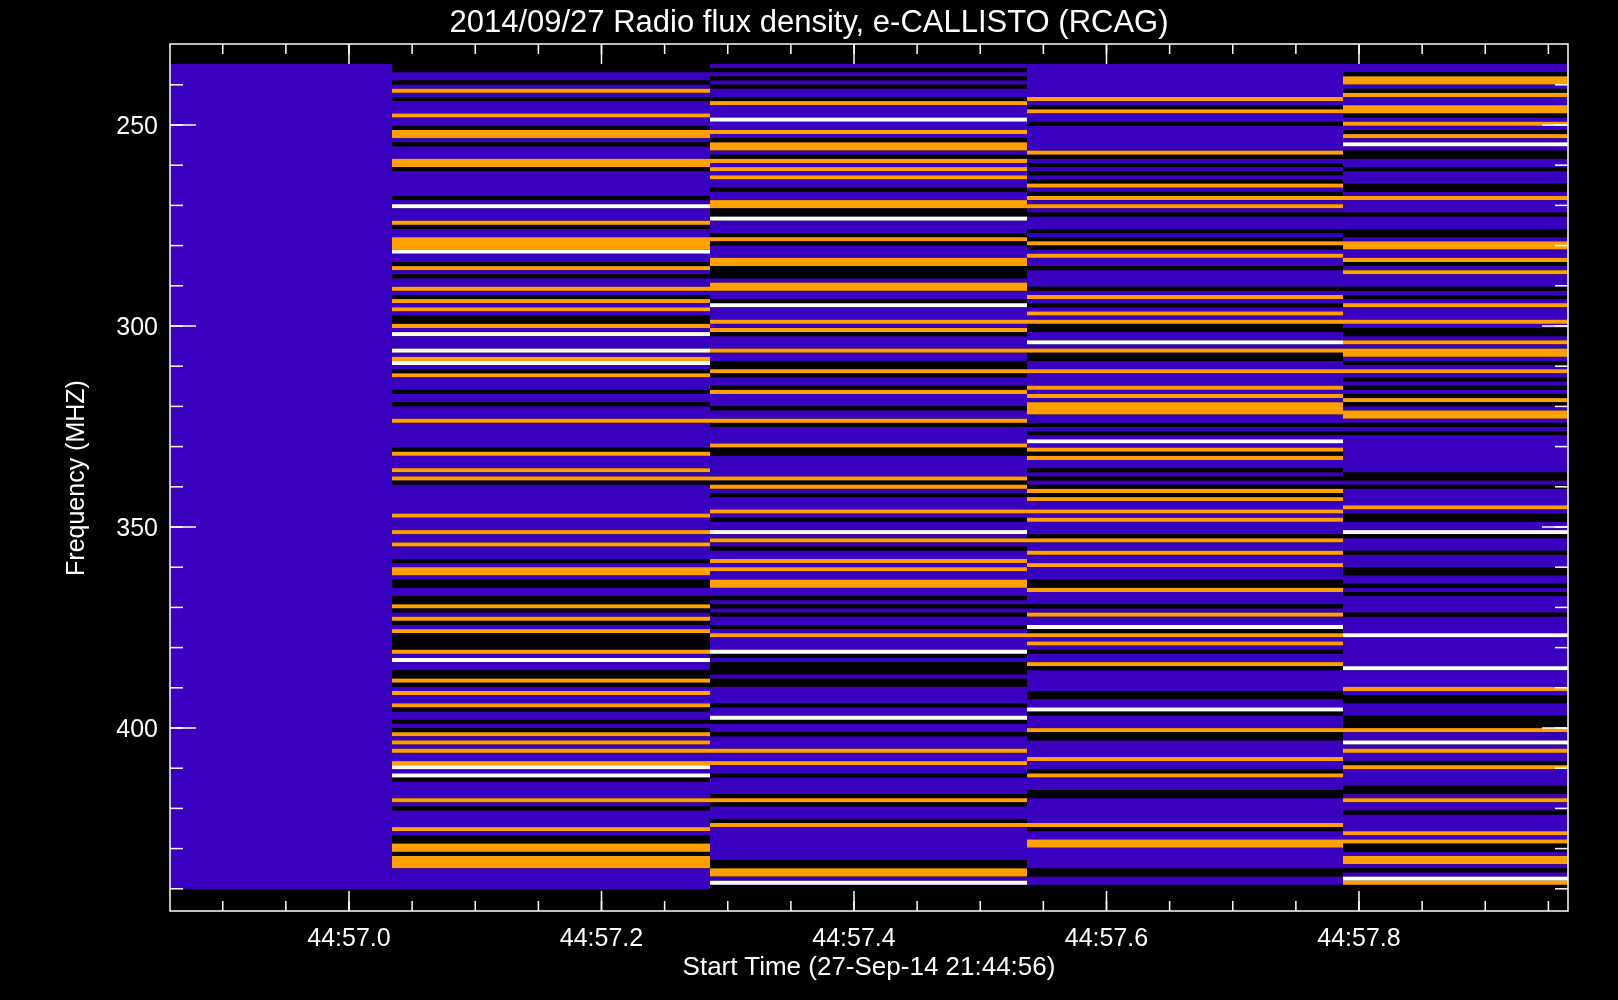 The image size is (1618, 1000). Describe the element at coordinates (1106, 937) in the screenshot. I see `x-tick-label: 44:57.6` at that location.